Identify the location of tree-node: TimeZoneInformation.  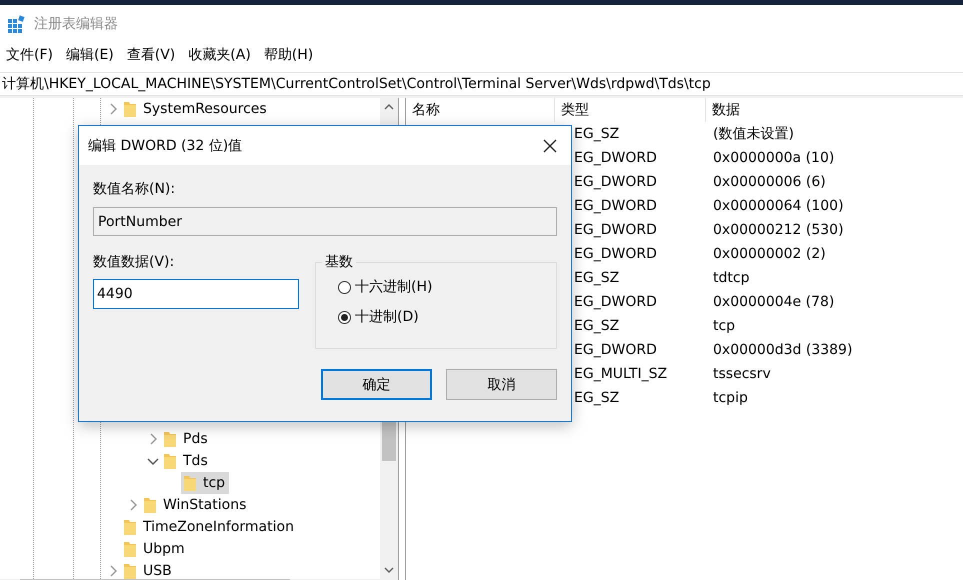
(209, 527).